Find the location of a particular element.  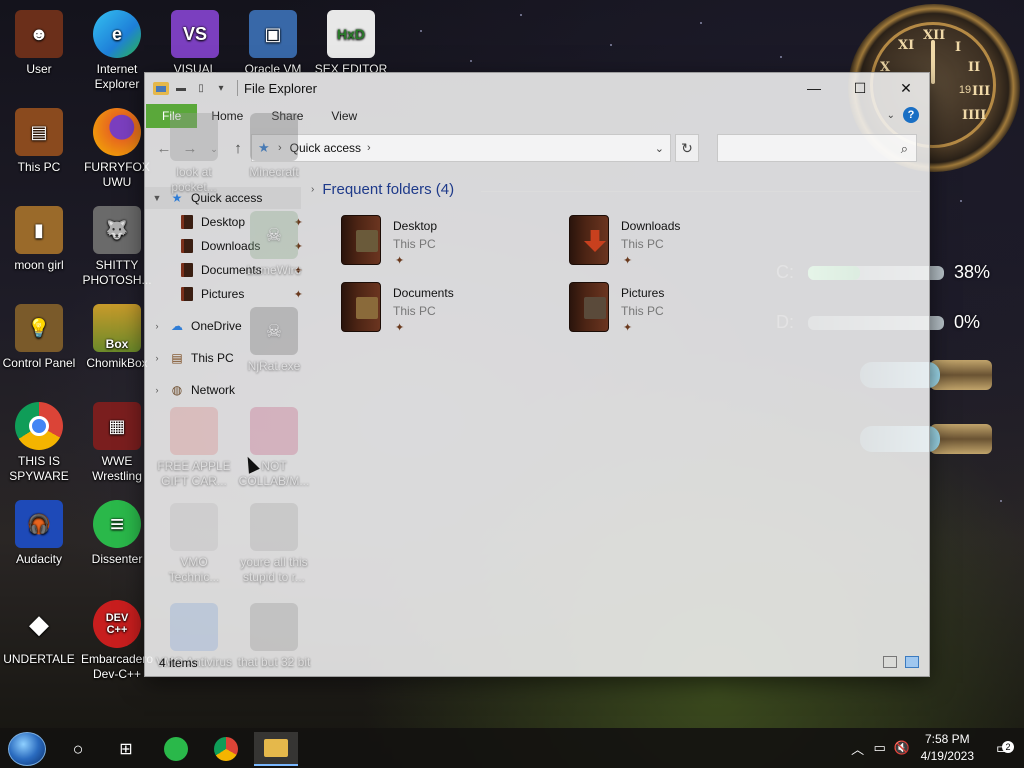

status-item-count: 4 items is located at coordinates (178, 663).